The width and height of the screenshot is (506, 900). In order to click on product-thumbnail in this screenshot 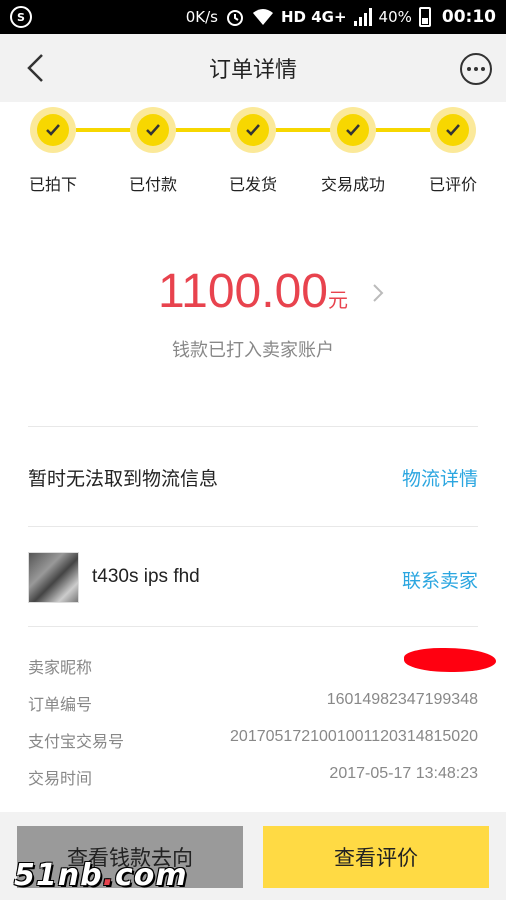, I will do `click(53, 577)`.